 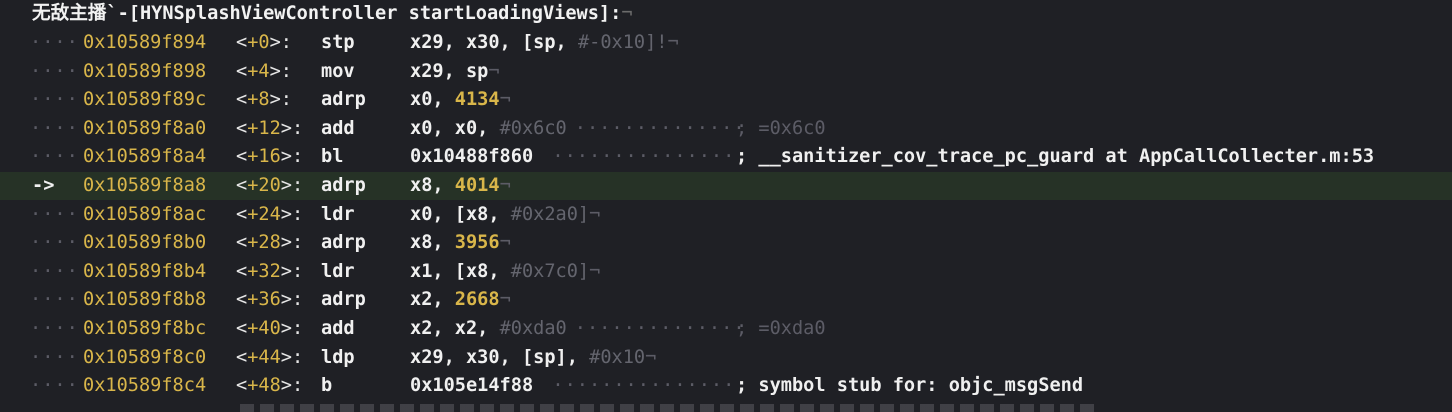 What do you see at coordinates (427, 100) in the screenshot?
I see `operand-registers: x0,` at bounding box center [427, 100].